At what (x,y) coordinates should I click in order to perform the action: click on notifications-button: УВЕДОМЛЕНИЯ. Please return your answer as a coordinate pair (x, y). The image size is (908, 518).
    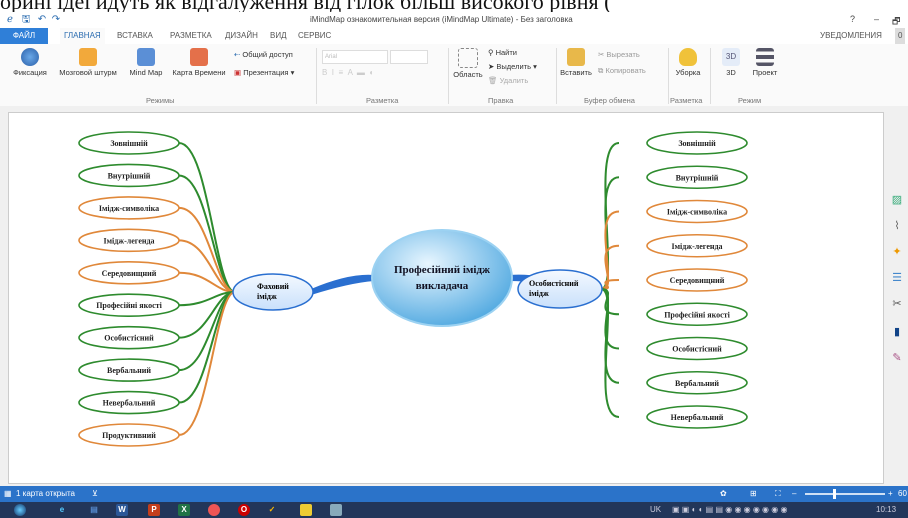
    Looking at the image, I should click on (851, 36).